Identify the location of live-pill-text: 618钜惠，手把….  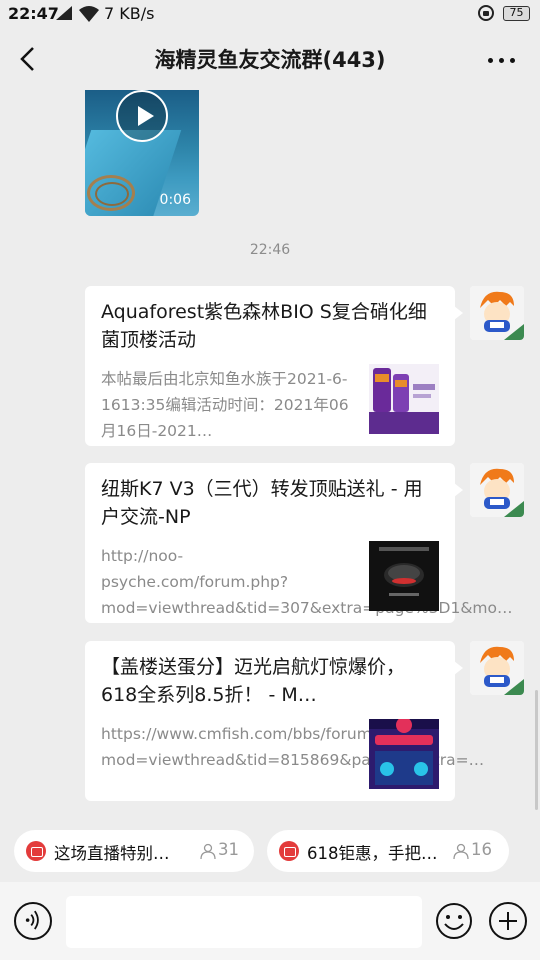
(372, 853).